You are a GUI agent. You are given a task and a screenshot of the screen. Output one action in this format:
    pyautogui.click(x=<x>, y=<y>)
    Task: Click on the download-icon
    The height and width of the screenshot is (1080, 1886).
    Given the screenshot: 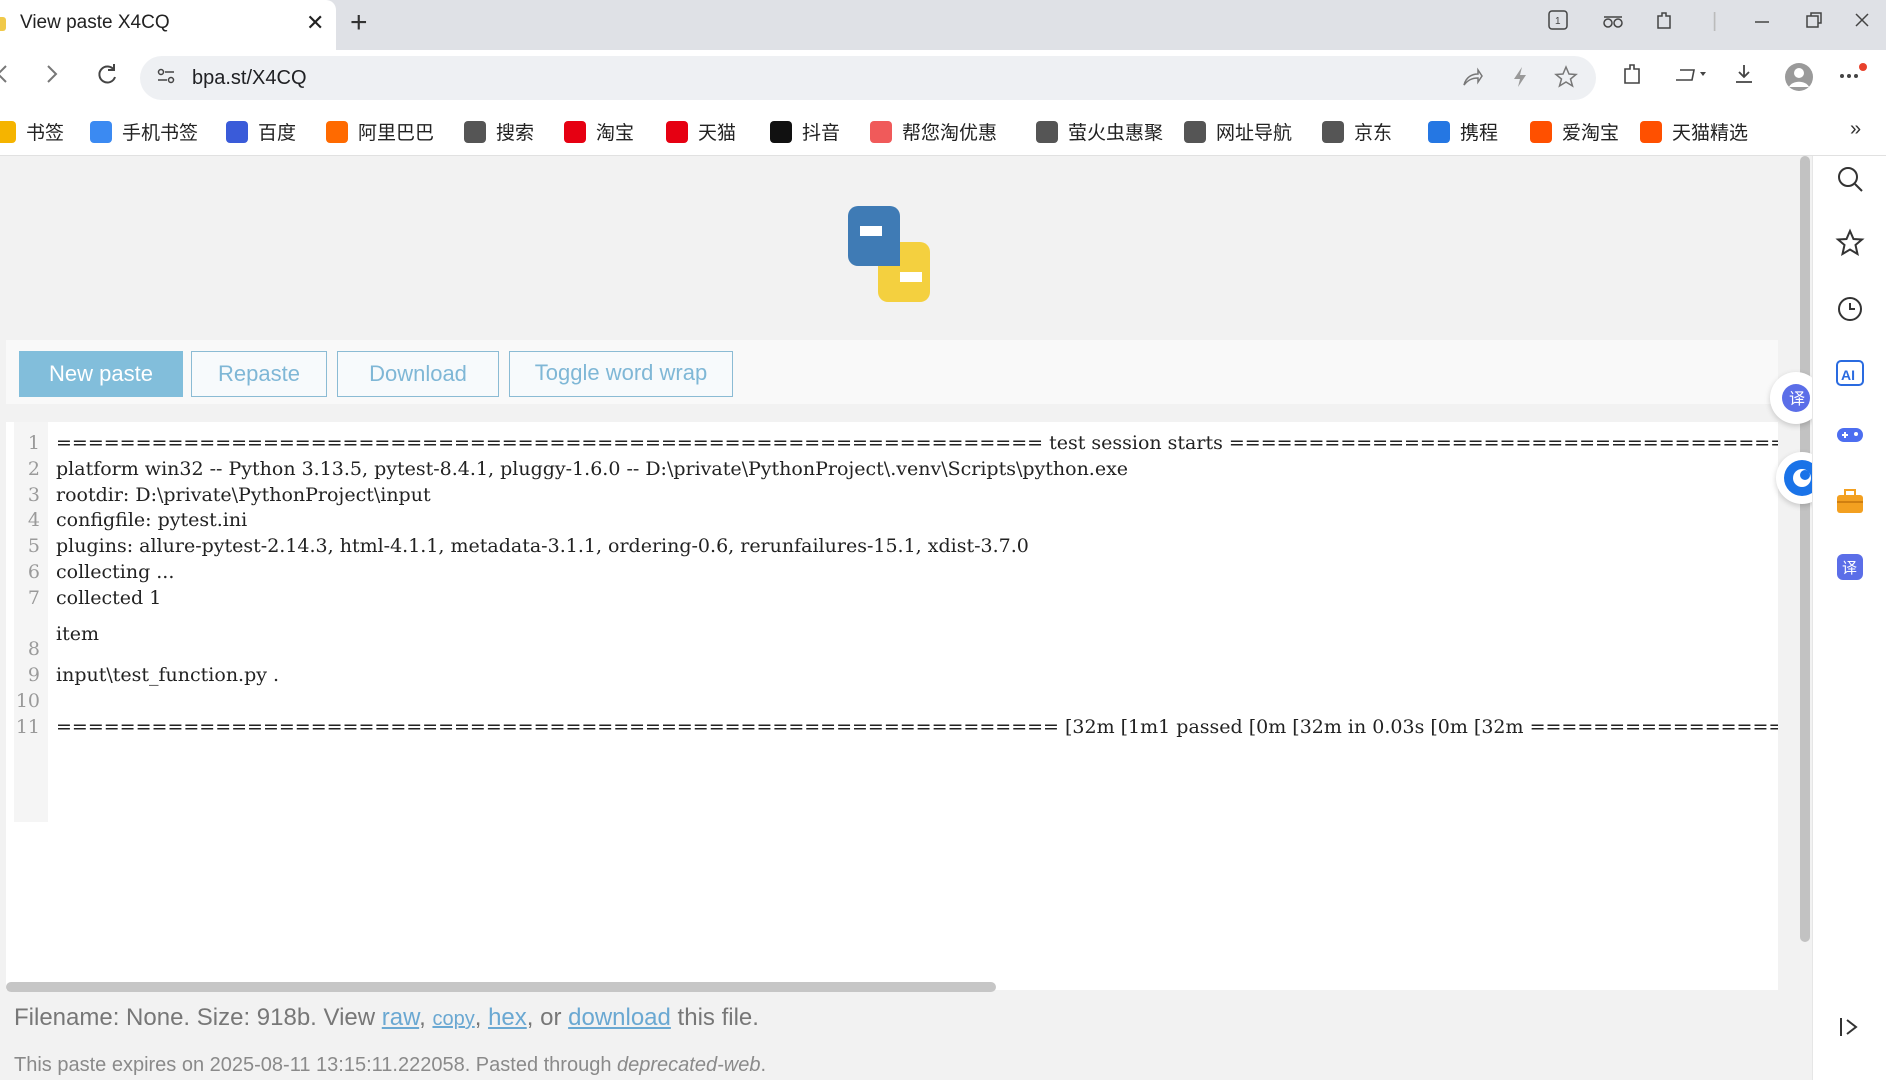 What is the action you would take?
    pyautogui.click(x=1744, y=77)
    